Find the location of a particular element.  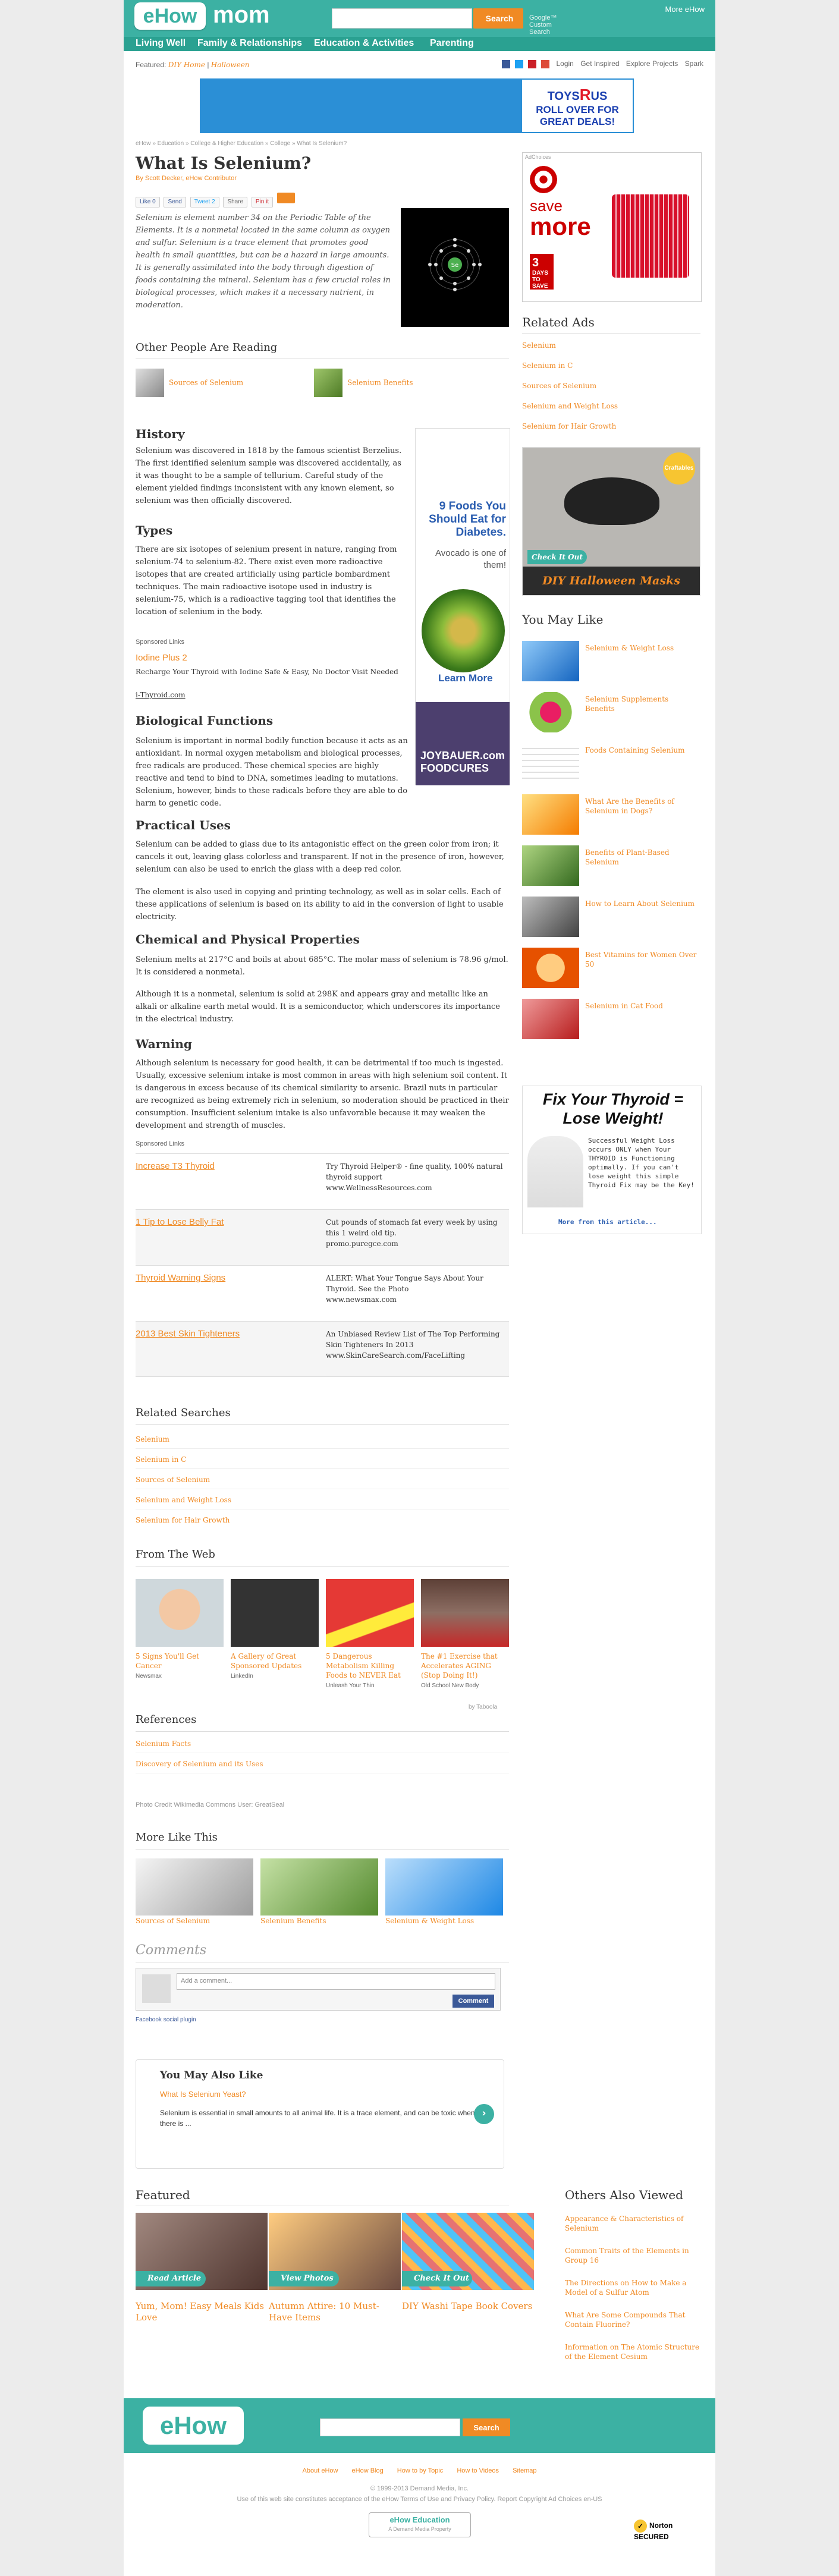

byline: By Scott Decker, eHow Contributor is located at coordinates (186, 178).